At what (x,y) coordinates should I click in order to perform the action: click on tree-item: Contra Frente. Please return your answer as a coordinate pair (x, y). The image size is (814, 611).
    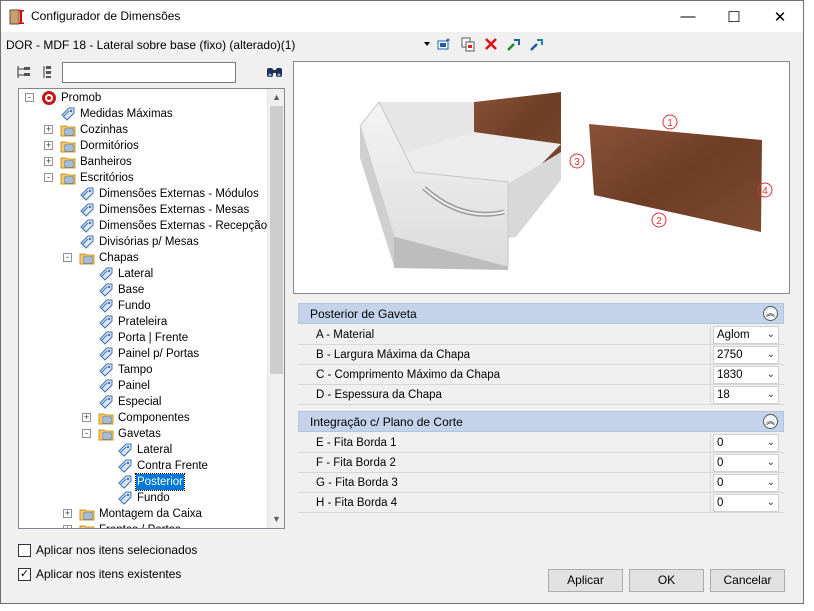
    Looking at the image, I should click on (163, 466).